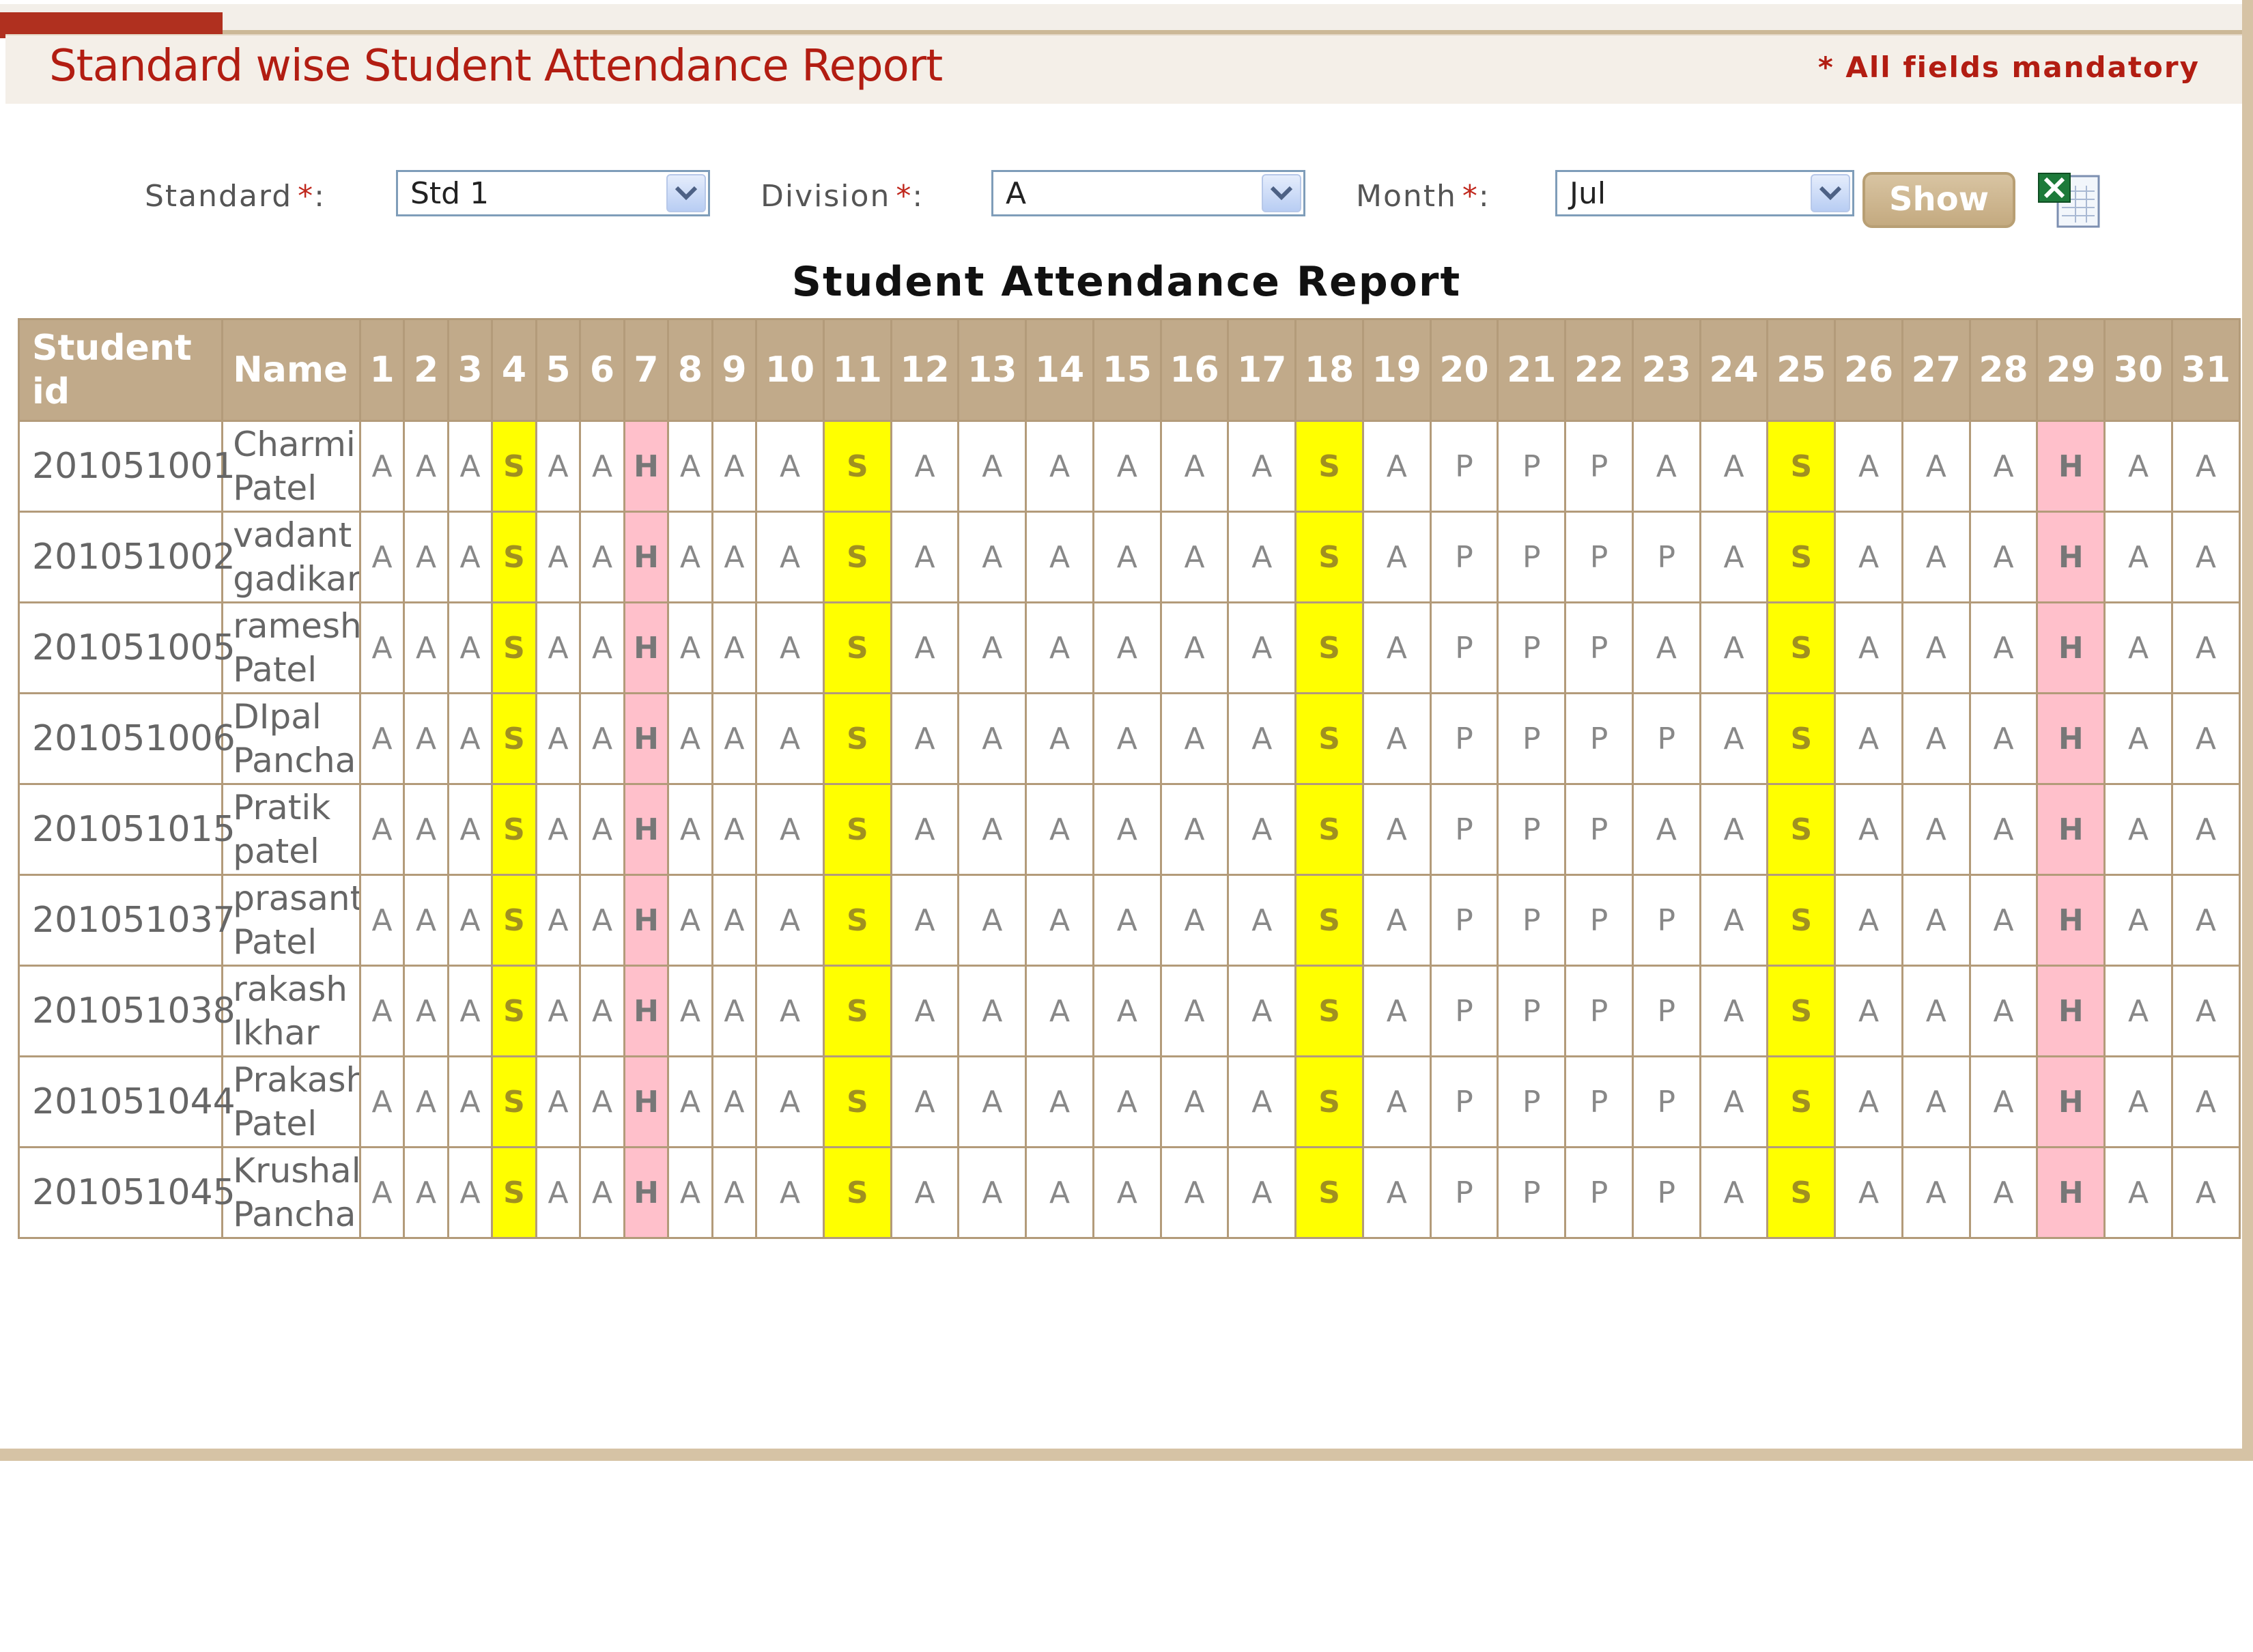  What do you see at coordinates (553, 193) in the screenshot?
I see `standard-select: Std 1` at bounding box center [553, 193].